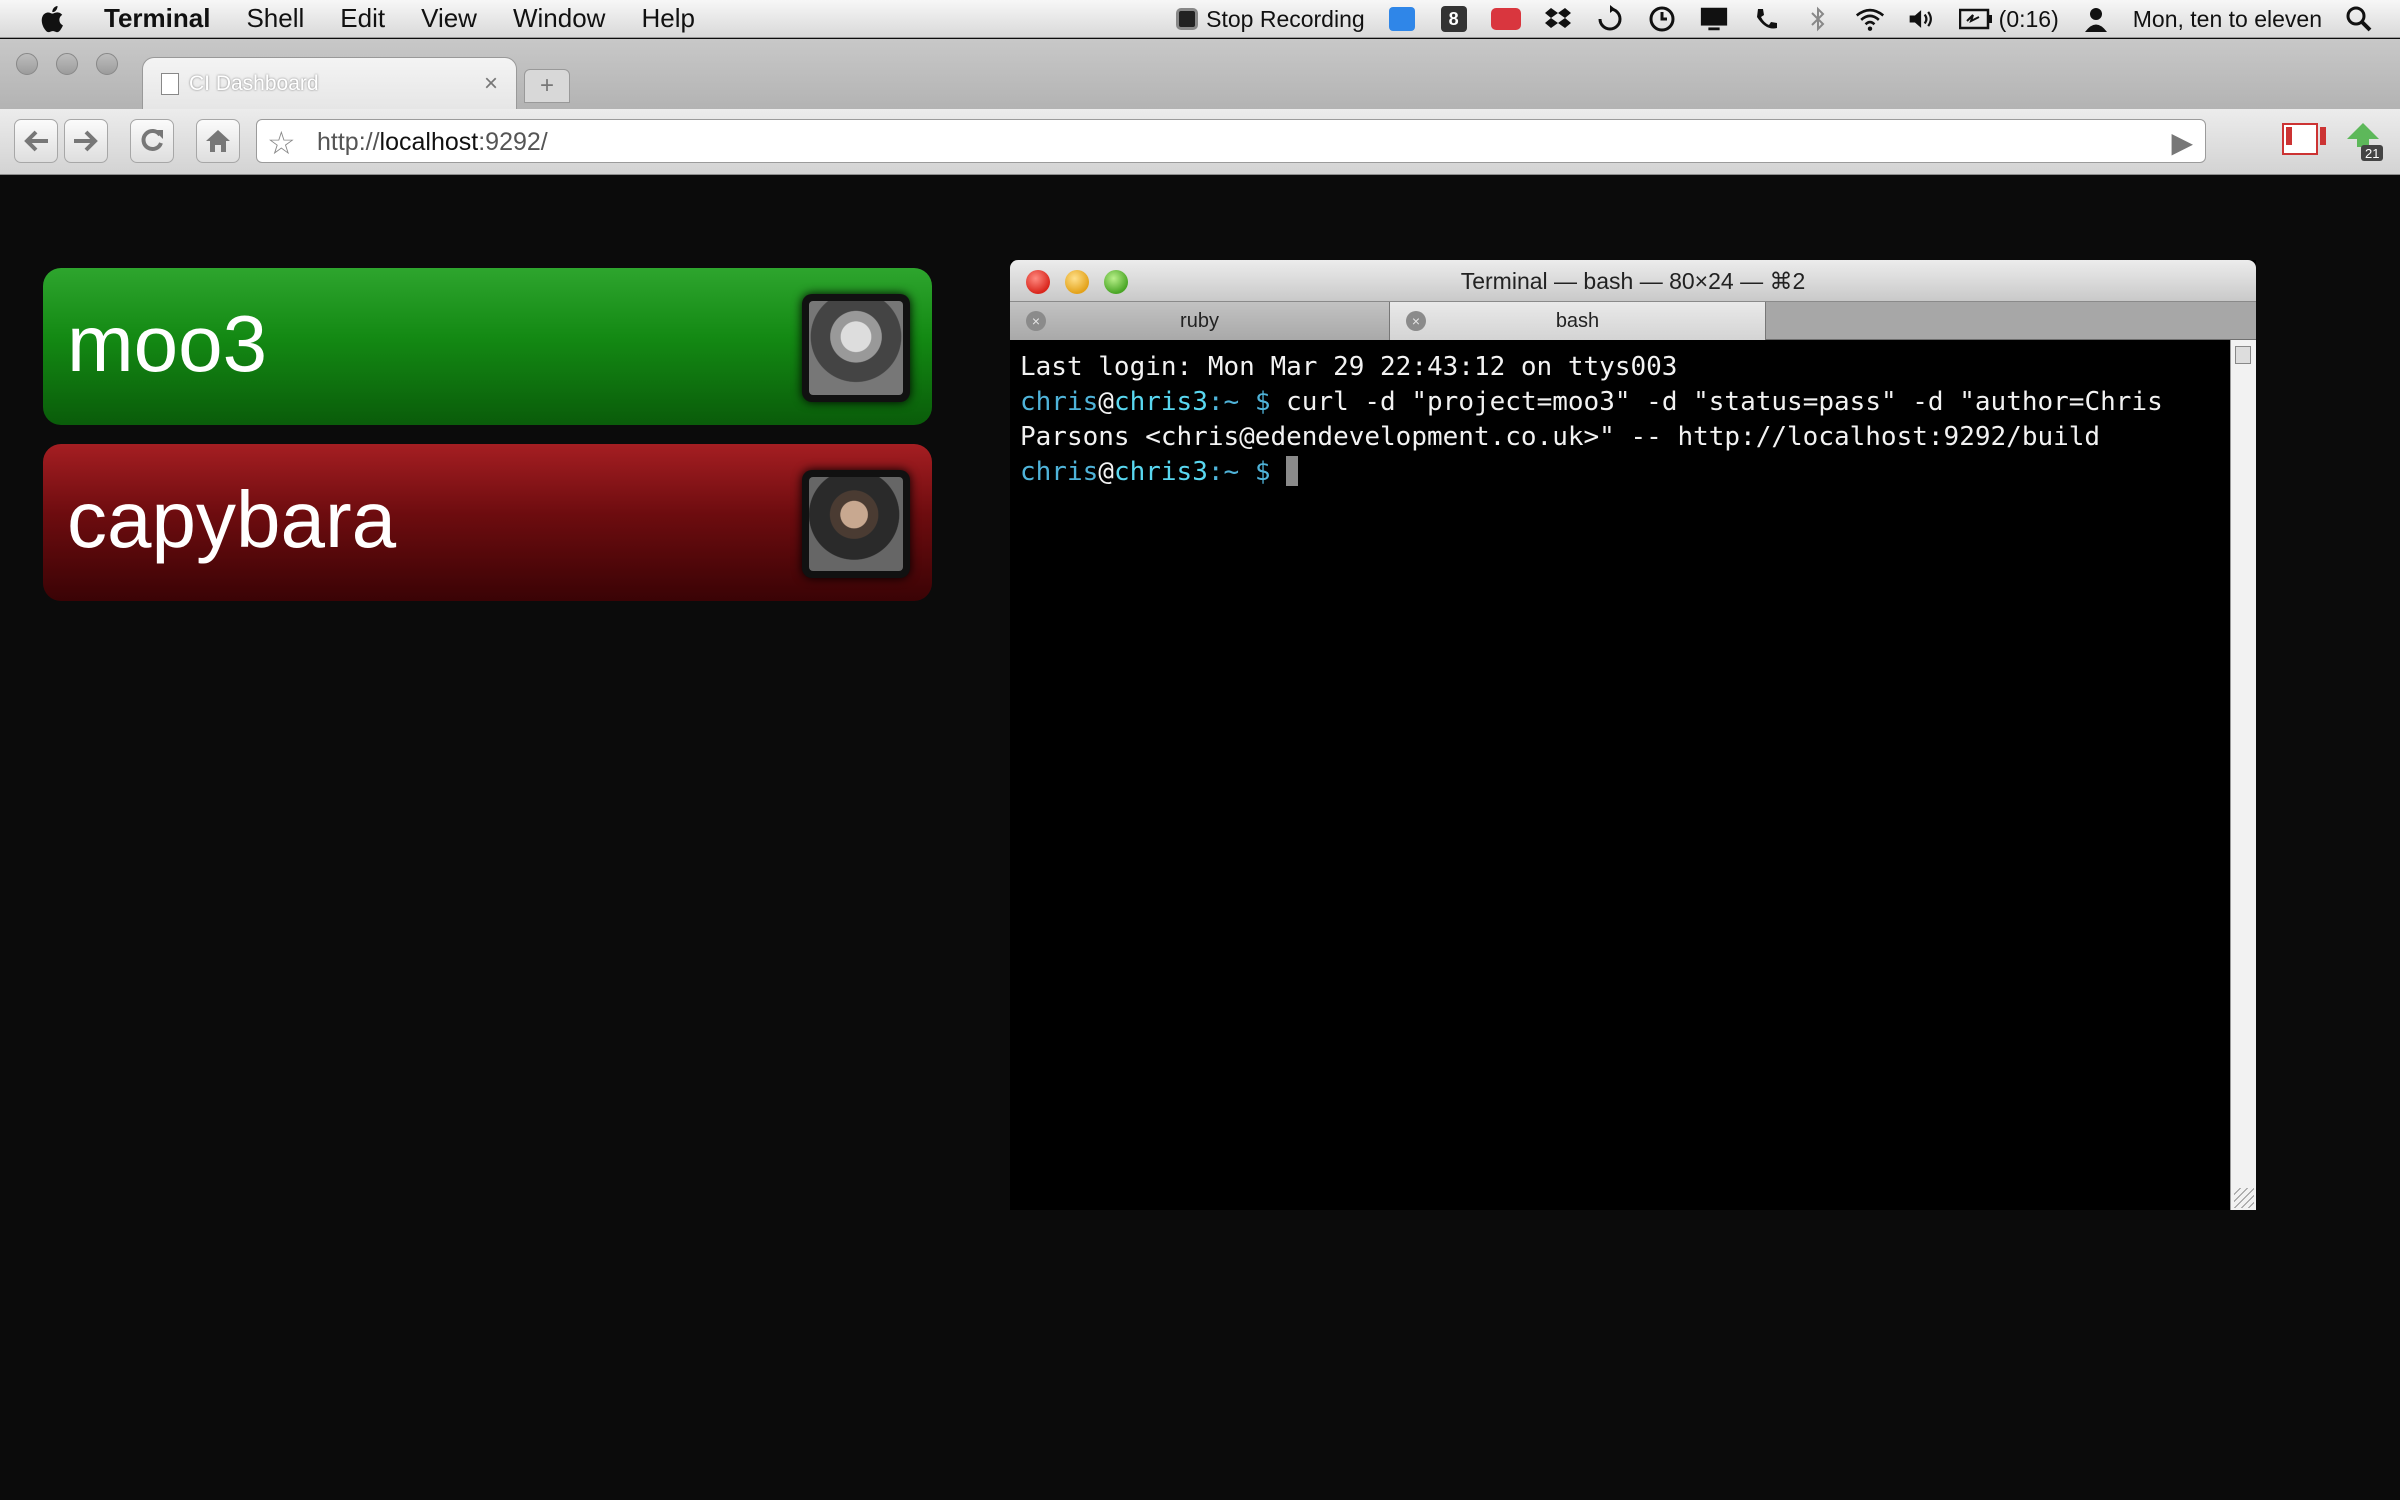 This screenshot has width=2400, height=1500. I want to click on forward-button, so click(86, 141).